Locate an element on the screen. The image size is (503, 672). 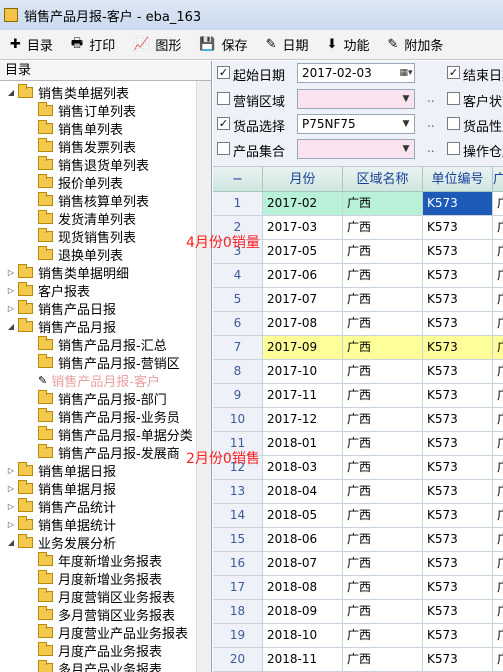
tree-item-label: 销售单据统计 is located at coordinates (77, 526).